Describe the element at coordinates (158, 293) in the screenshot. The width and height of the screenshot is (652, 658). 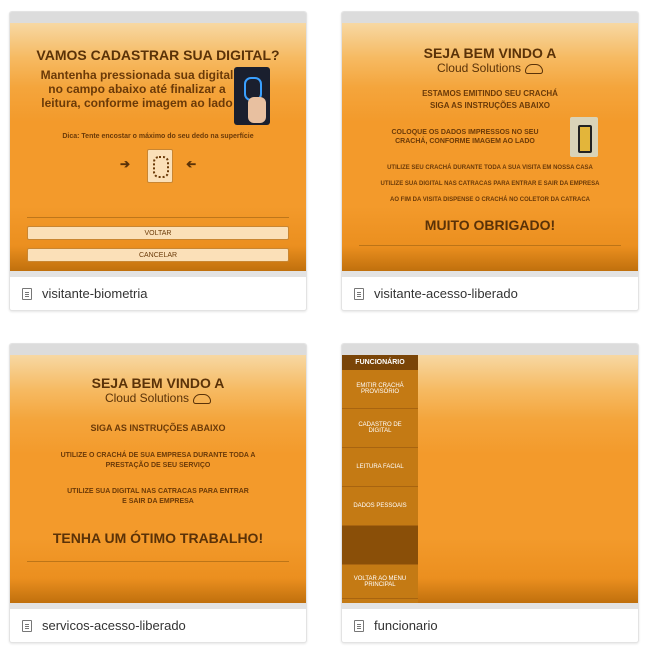
I see `card-footer: visitante-biometria` at that location.